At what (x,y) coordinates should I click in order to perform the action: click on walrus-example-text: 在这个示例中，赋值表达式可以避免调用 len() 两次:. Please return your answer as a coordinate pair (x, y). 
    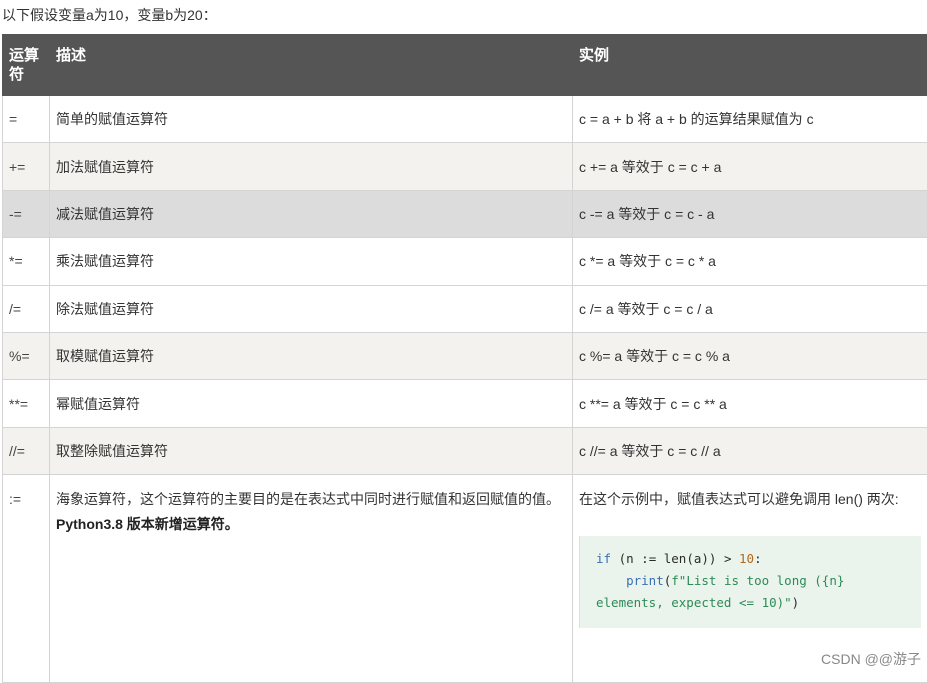
    Looking at the image, I should click on (750, 499).